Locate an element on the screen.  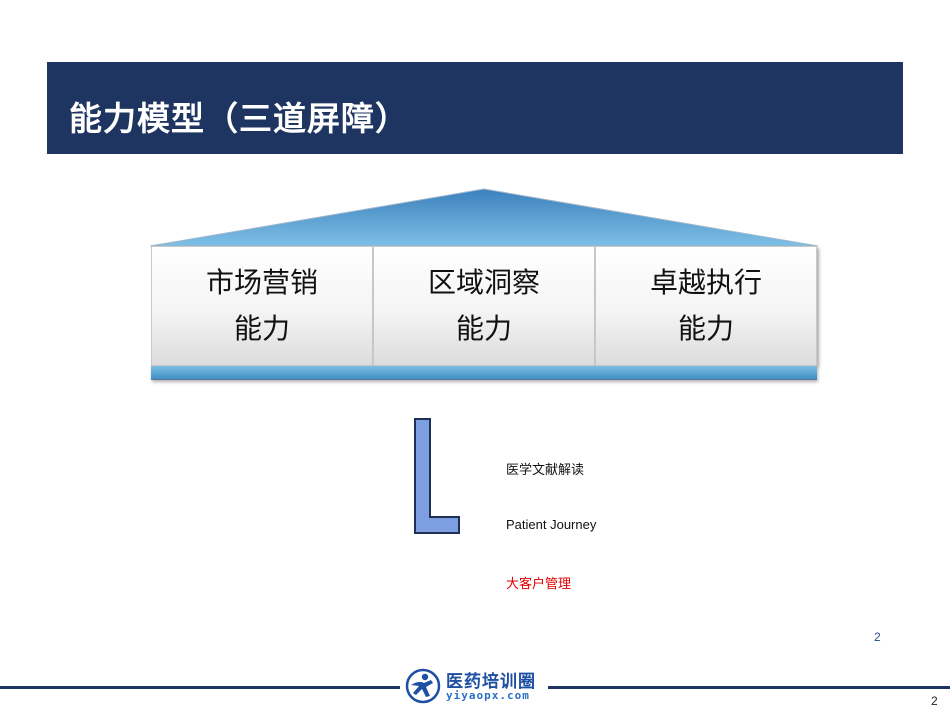
roof-triangle is located at coordinates (484, 217).